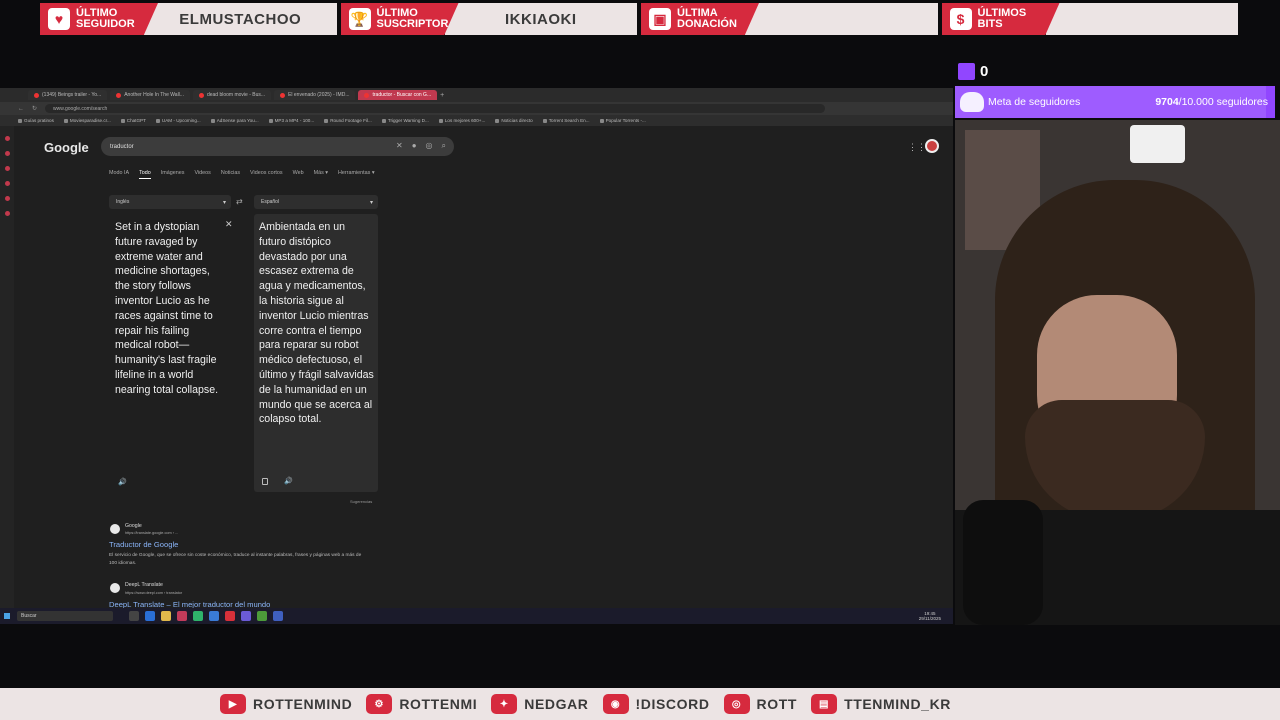 The width and height of the screenshot is (1280, 720). I want to click on copy-icon, so click(265, 481).